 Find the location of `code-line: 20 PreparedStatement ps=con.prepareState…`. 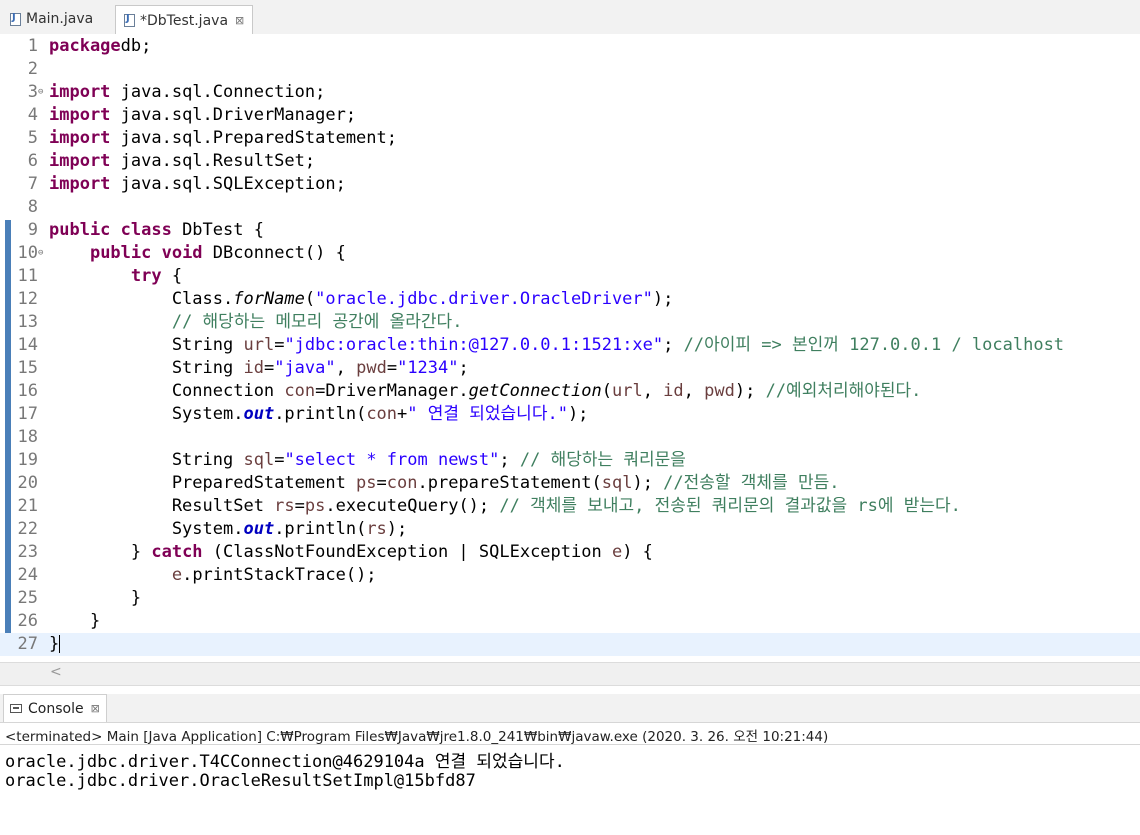

code-line: 20 PreparedStatement ps=con.prepareState… is located at coordinates (570, 483).